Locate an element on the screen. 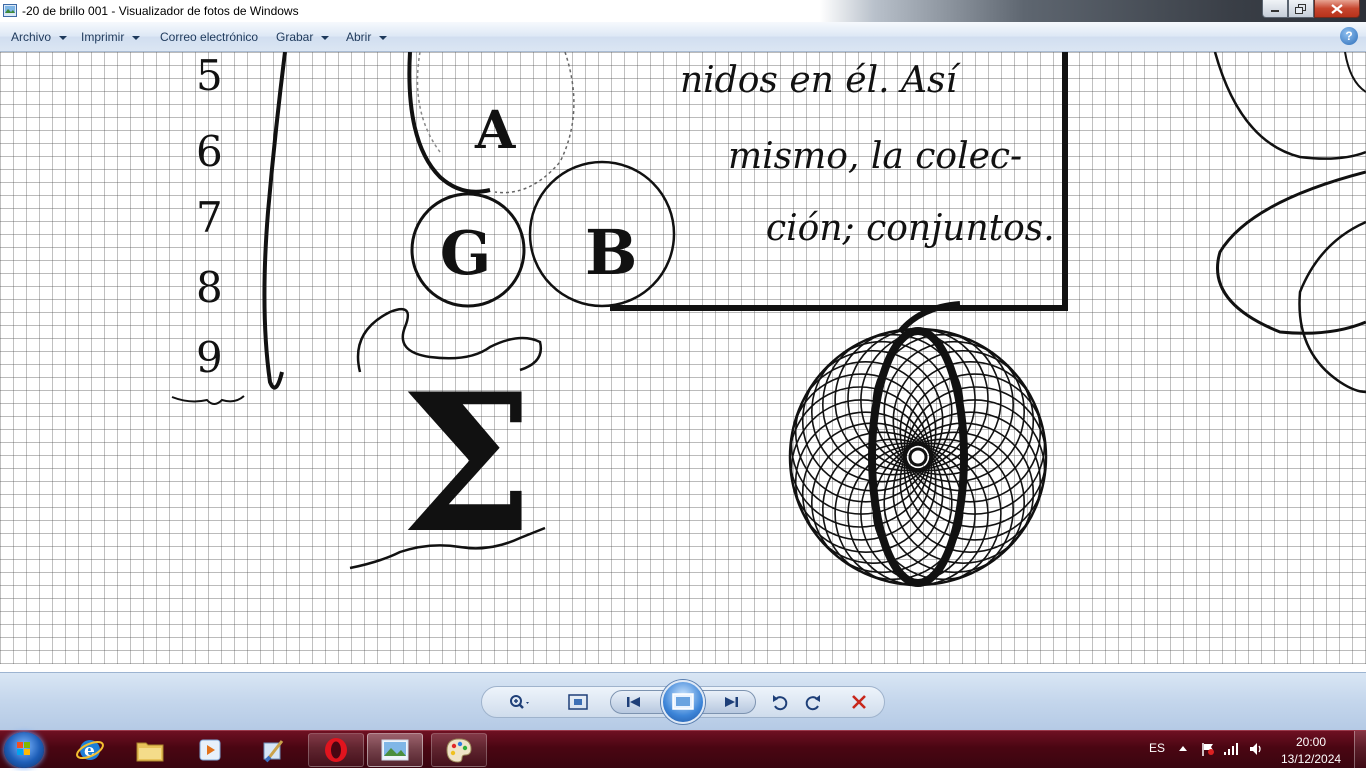 Image resolution: width=1366 pixels, height=771 pixels. restore-icon is located at coordinates (1301, 9).